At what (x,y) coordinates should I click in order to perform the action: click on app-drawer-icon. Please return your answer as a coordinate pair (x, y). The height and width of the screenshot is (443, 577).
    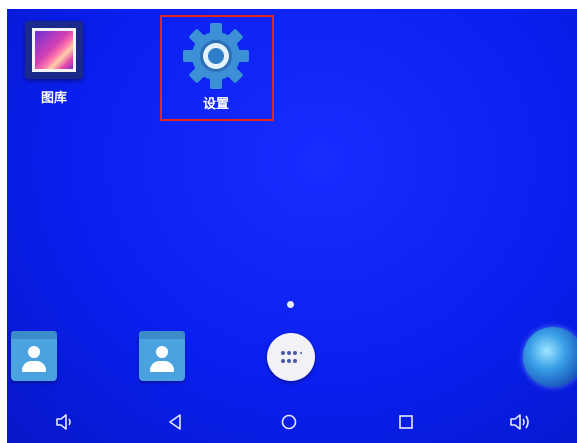
    Looking at the image, I should click on (291, 357).